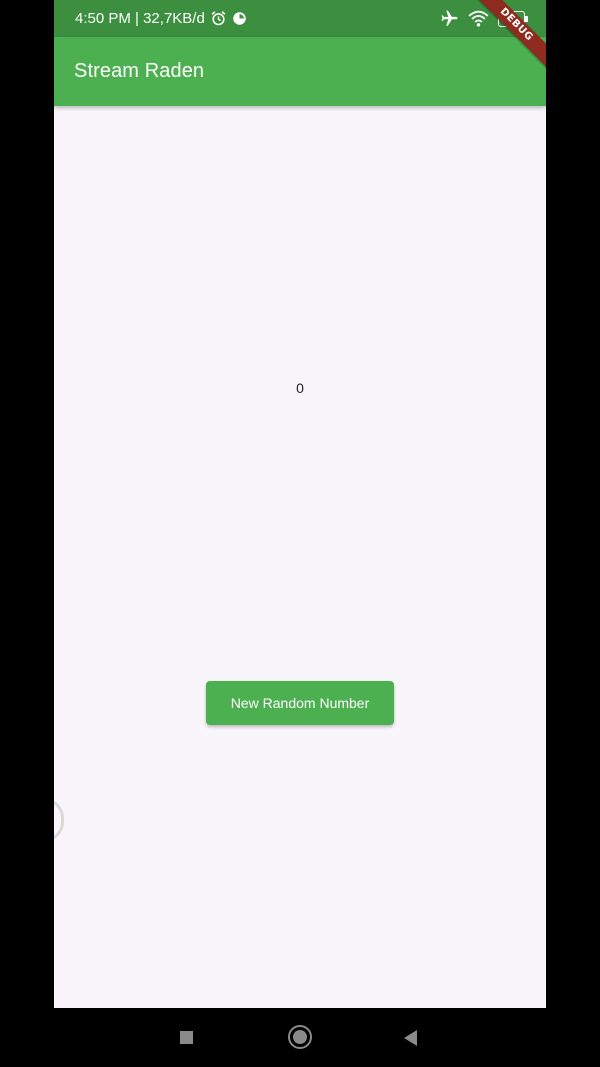  Describe the element at coordinates (239, 18) in the screenshot. I see `data-saver-icon` at that location.